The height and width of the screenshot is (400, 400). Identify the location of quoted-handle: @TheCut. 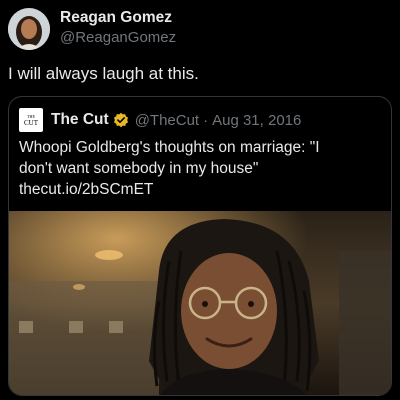
(167, 120).